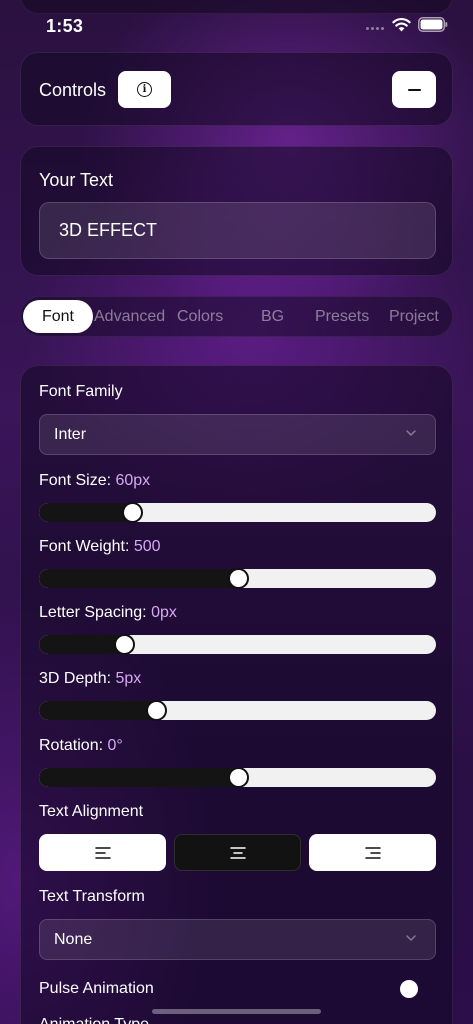 Image resolution: width=473 pixels, height=1024 pixels. I want to click on info-button: i, so click(144, 89).